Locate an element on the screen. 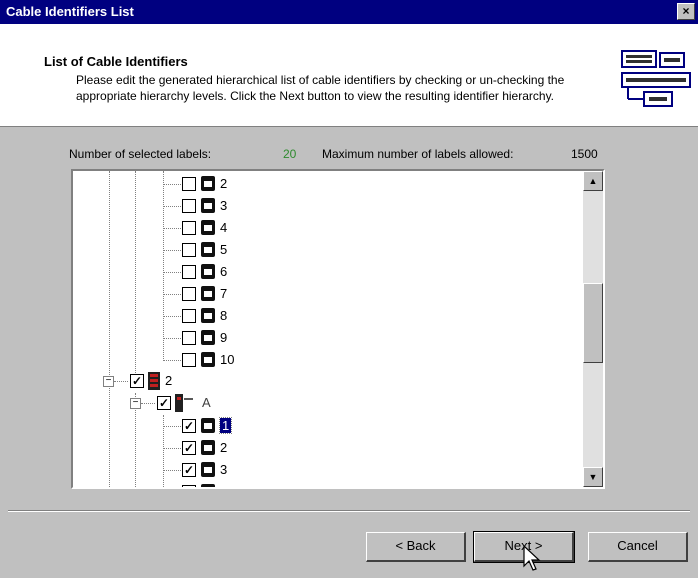 The image size is (698, 578). port-label: 1 is located at coordinates (225, 425).